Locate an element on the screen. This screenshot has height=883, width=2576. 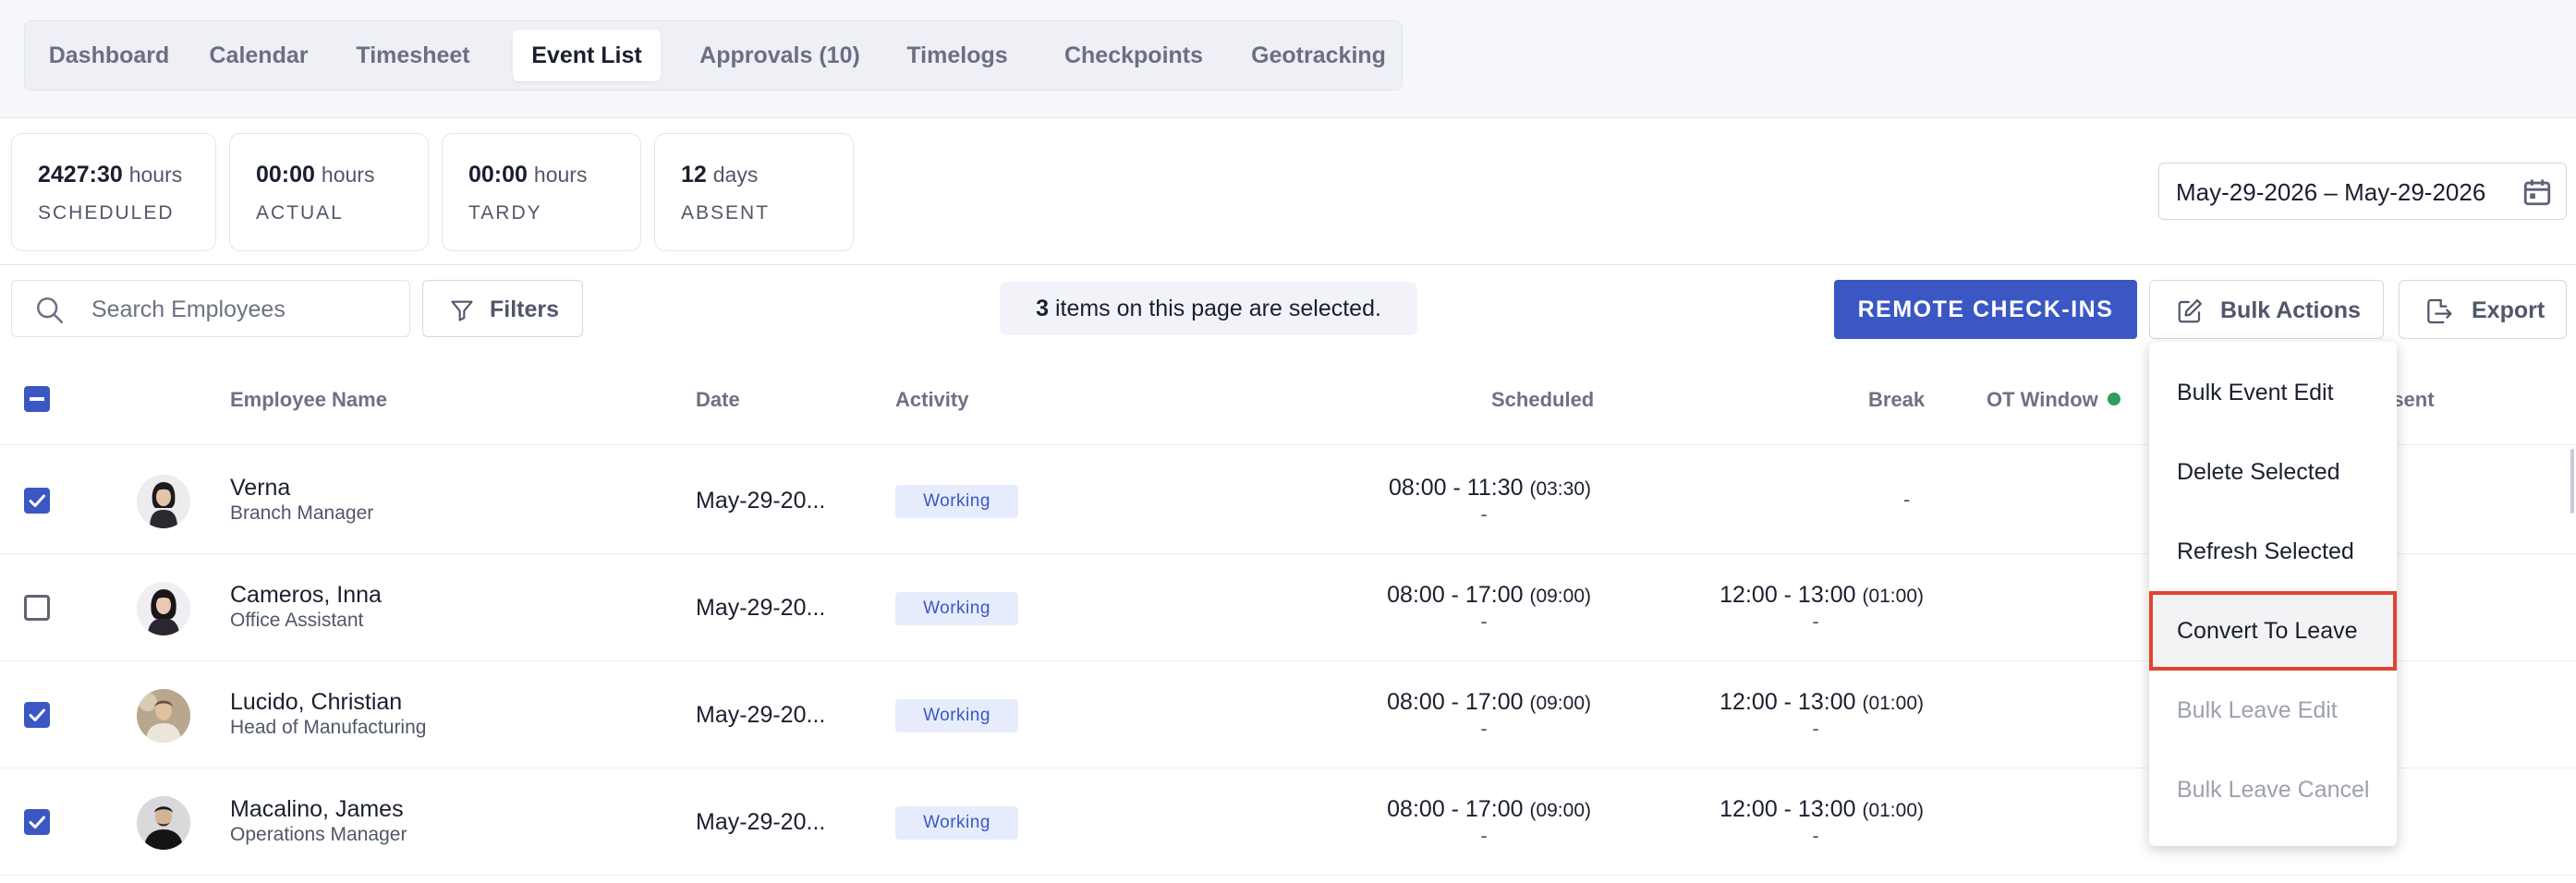
stat-value: 2427:30 is located at coordinates (80, 175).